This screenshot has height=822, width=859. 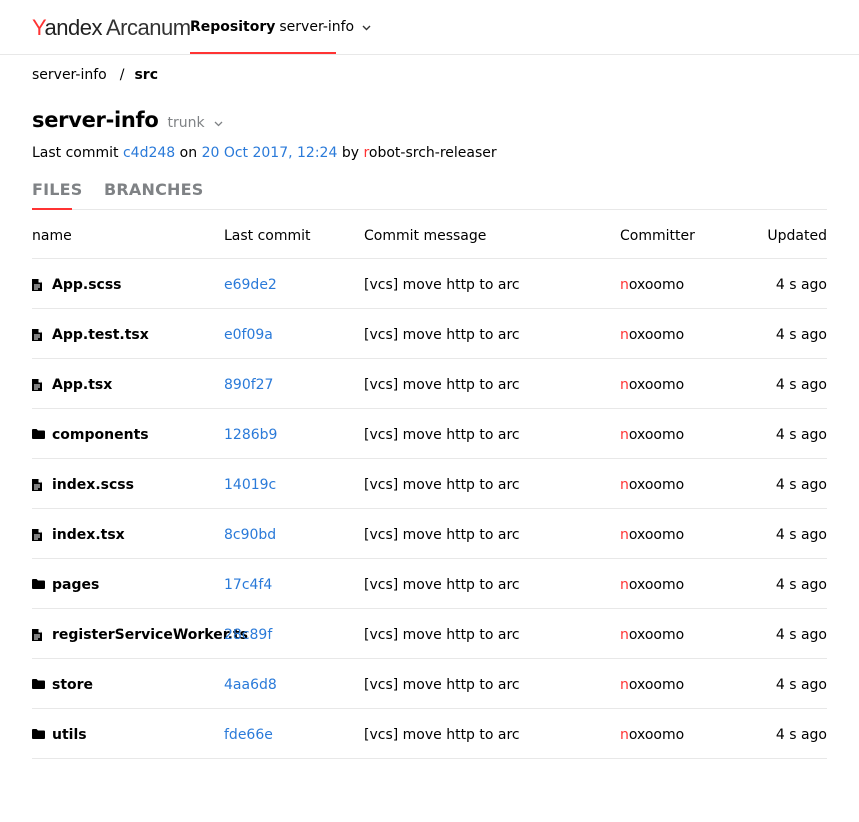 I want to click on last-commit-hash-link: c4d248, so click(x=149, y=153).